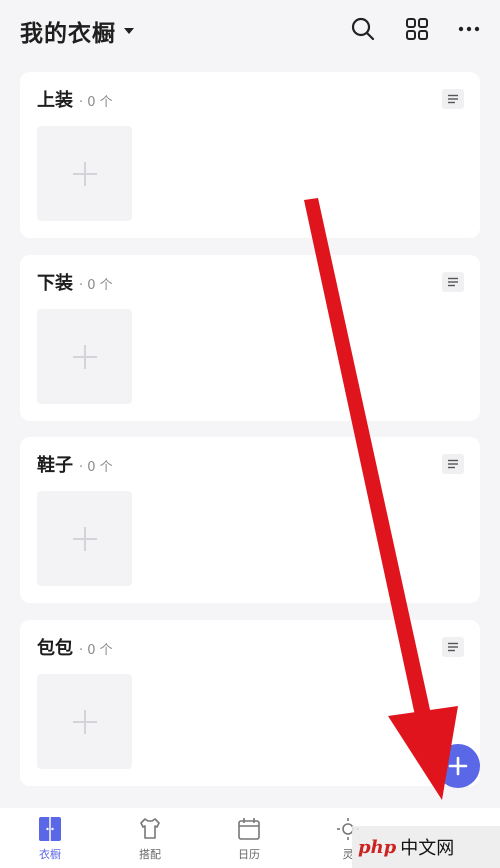 The image size is (500, 868). I want to click on page-title: 我的衣橱, so click(68, 34).